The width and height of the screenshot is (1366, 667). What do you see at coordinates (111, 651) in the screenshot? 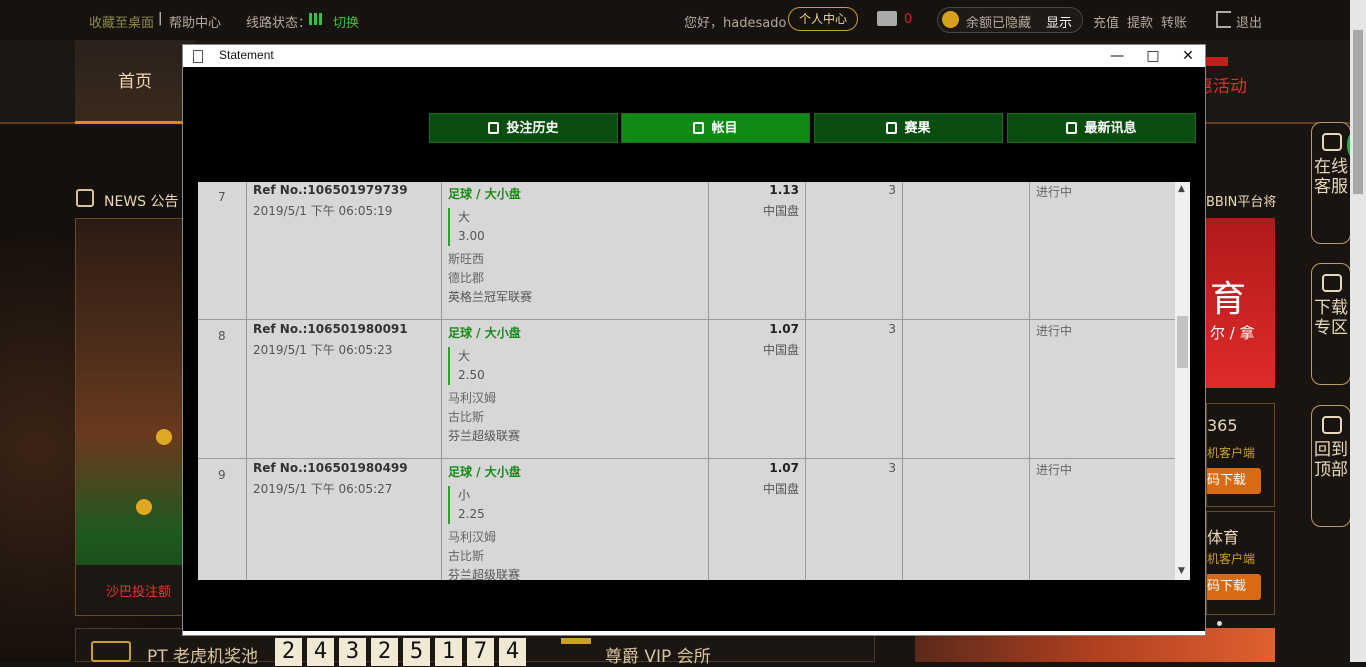
I see `slot-machine-icon` at bounding box center [111, 651].